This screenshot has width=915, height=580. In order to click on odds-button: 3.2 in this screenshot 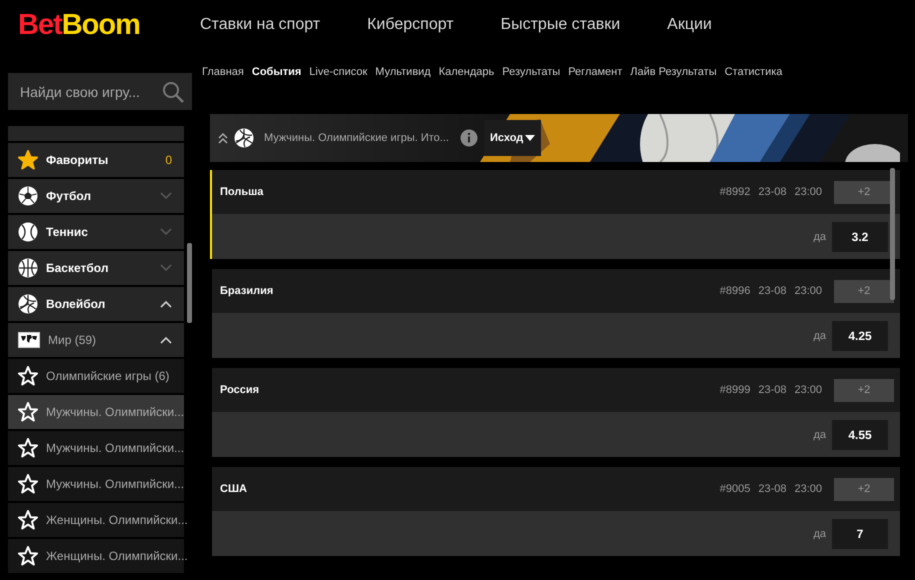, I will do `click(860, 237)`.